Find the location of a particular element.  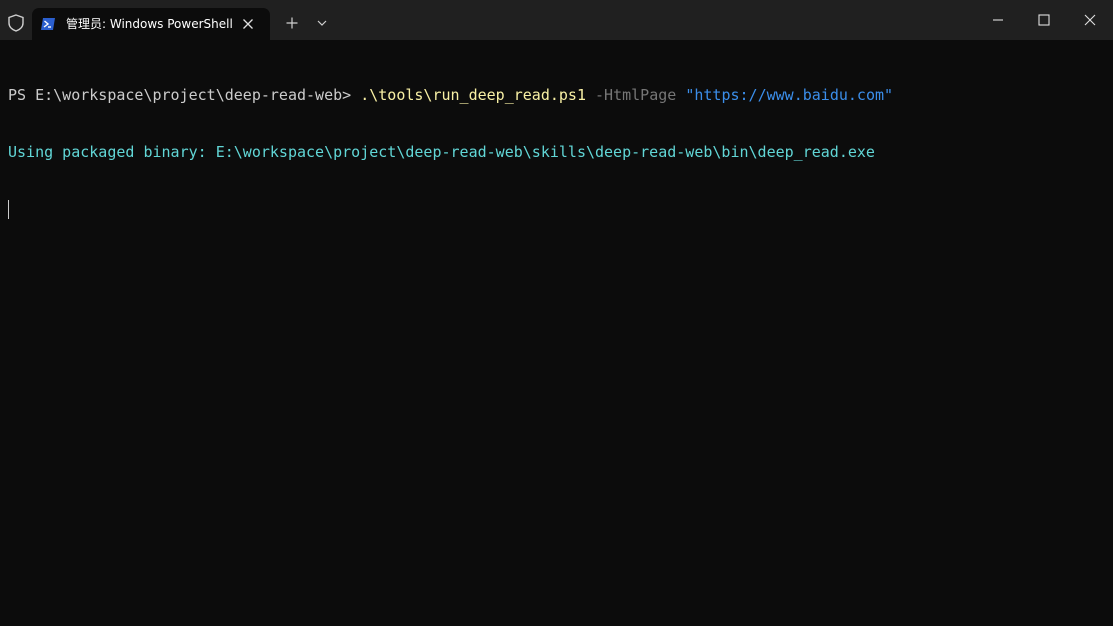

tab-title: 管理员: Windows PowerShell is located at coordinates (149, 24).